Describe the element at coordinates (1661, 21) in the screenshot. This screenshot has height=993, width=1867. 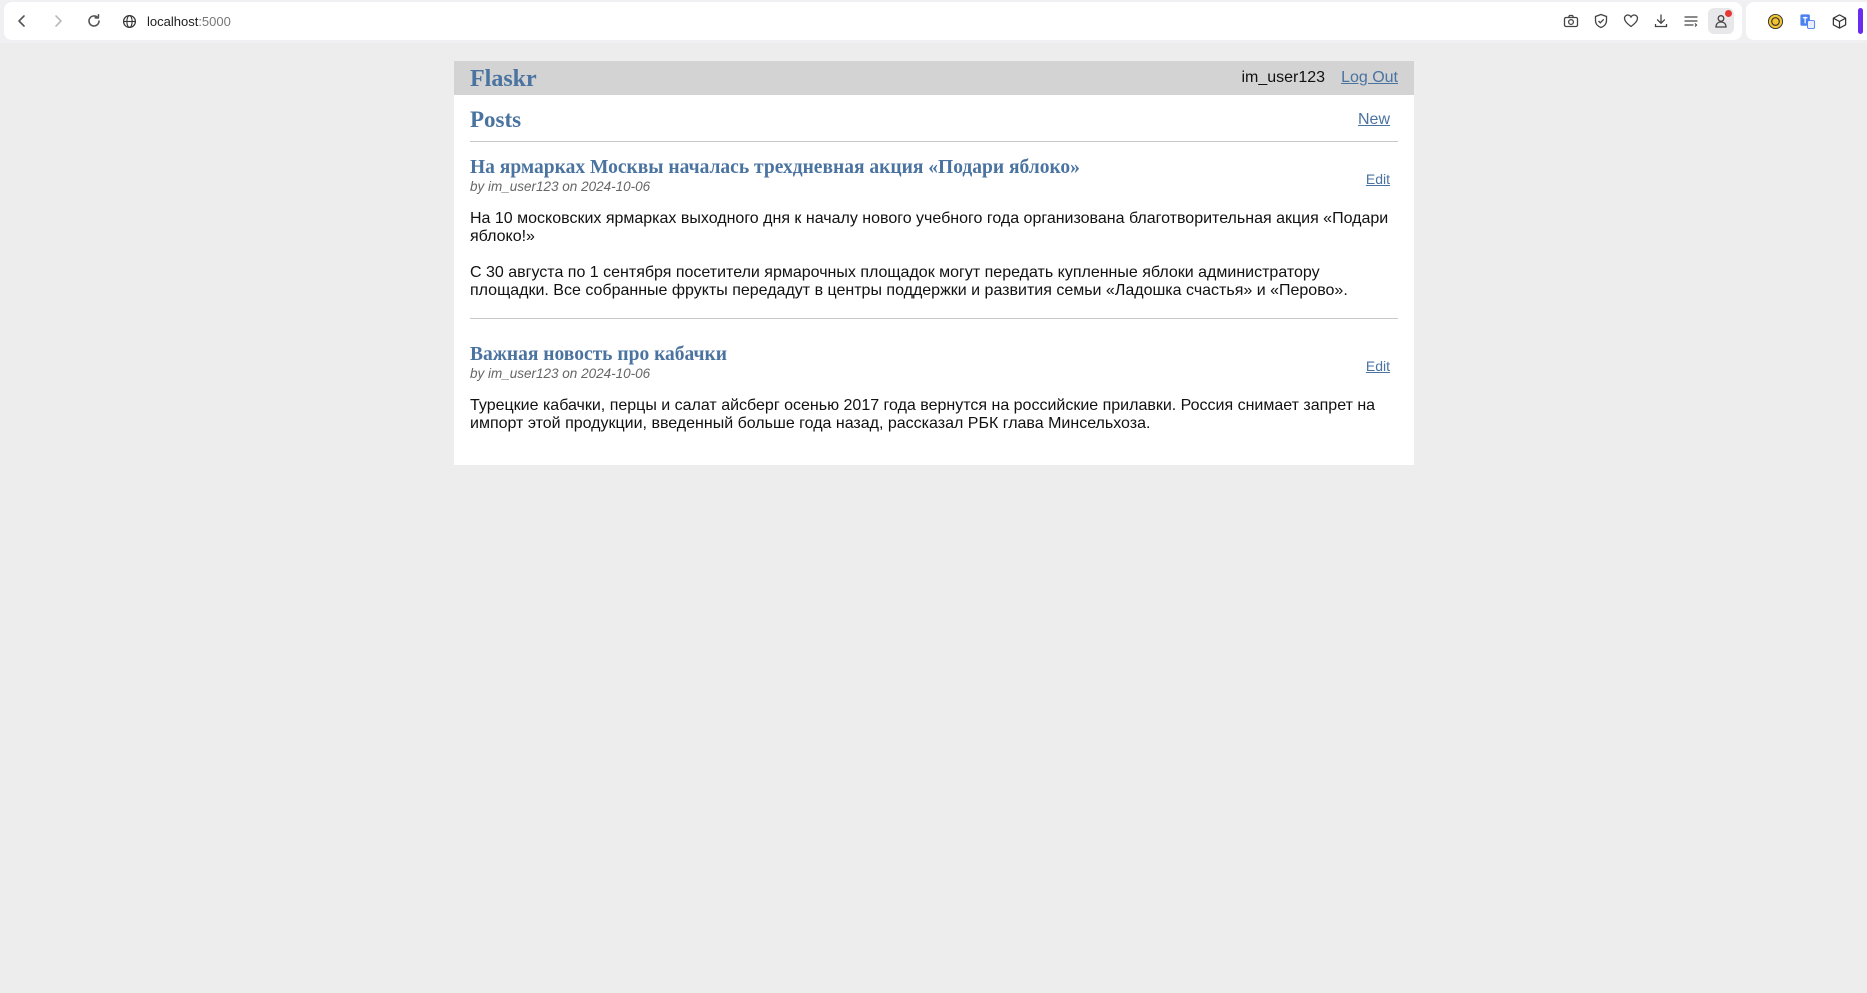
I see `download-icon` at that location.